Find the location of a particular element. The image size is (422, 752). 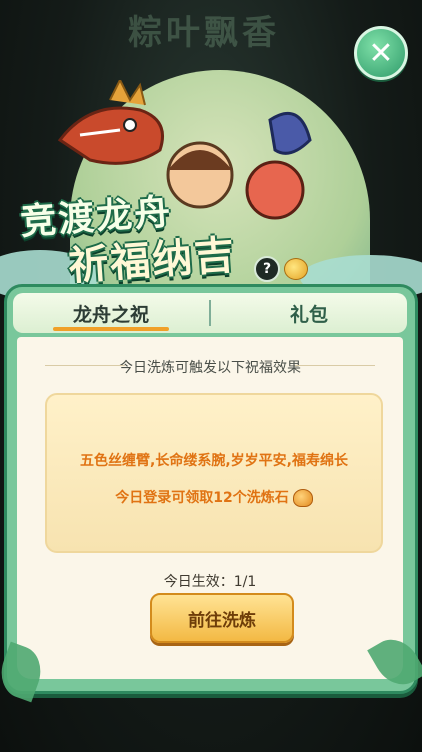

effect-count: 今日生效：1/1 is located at coordinates (210, 582).